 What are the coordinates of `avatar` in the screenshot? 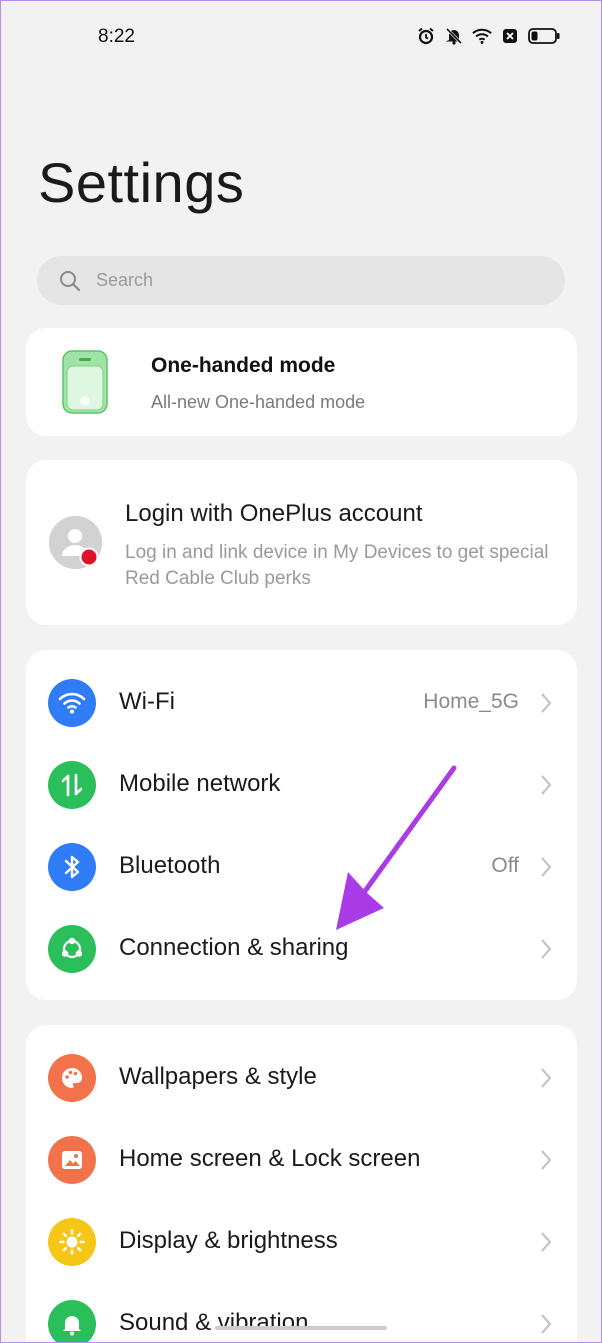 It's located at (75, 542).